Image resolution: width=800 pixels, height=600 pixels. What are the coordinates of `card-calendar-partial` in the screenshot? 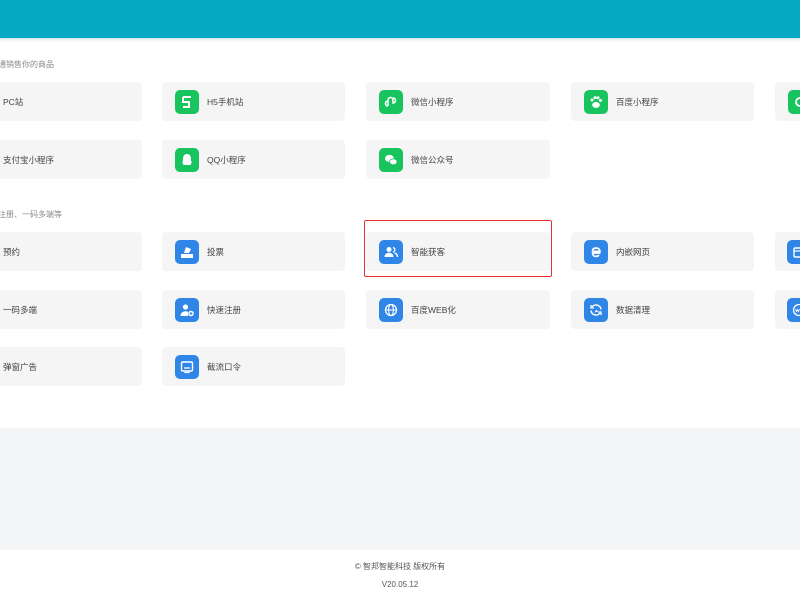 It's located at (787, 251).